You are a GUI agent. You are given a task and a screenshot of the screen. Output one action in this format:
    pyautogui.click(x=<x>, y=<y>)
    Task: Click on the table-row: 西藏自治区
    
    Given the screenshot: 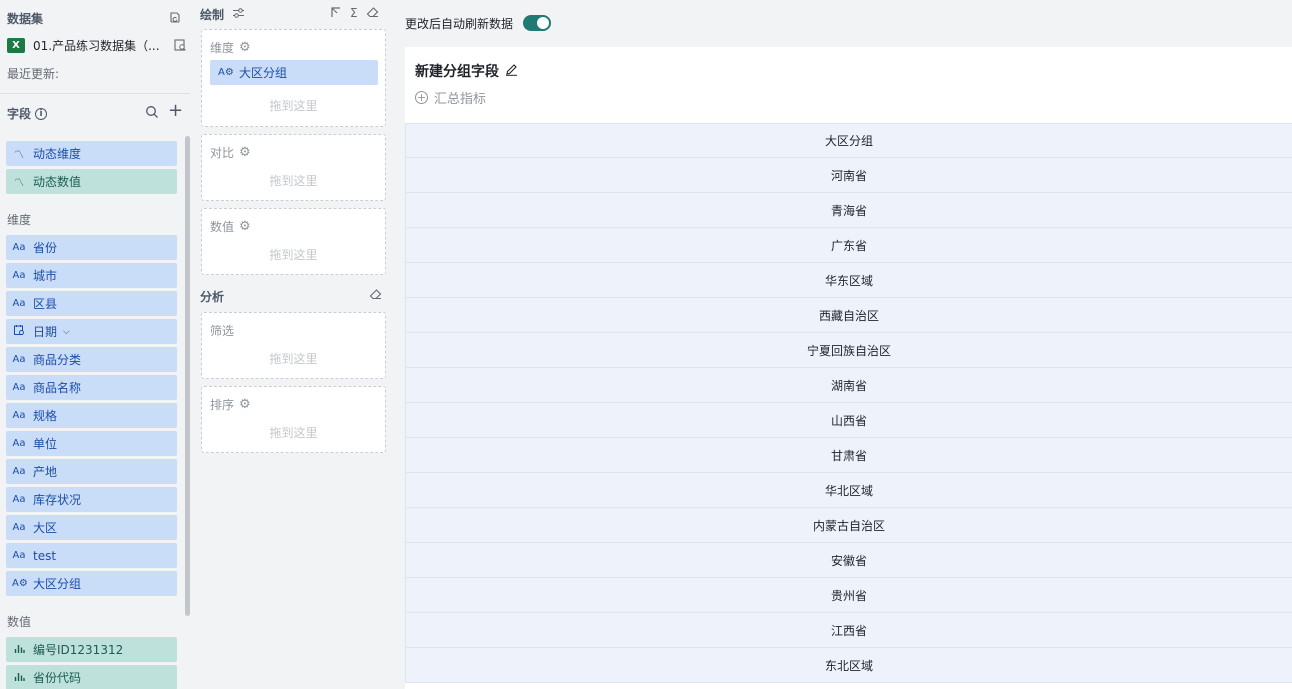 What is the action you would take?
    pyautogui.click(x=848, y=315)
    